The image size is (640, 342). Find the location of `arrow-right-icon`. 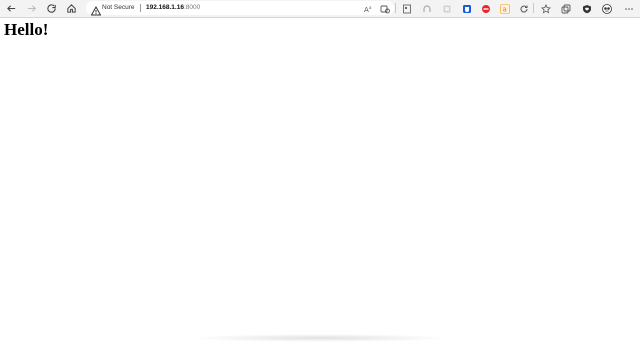

arrow-right-icon is located at coordinates (31, 8).